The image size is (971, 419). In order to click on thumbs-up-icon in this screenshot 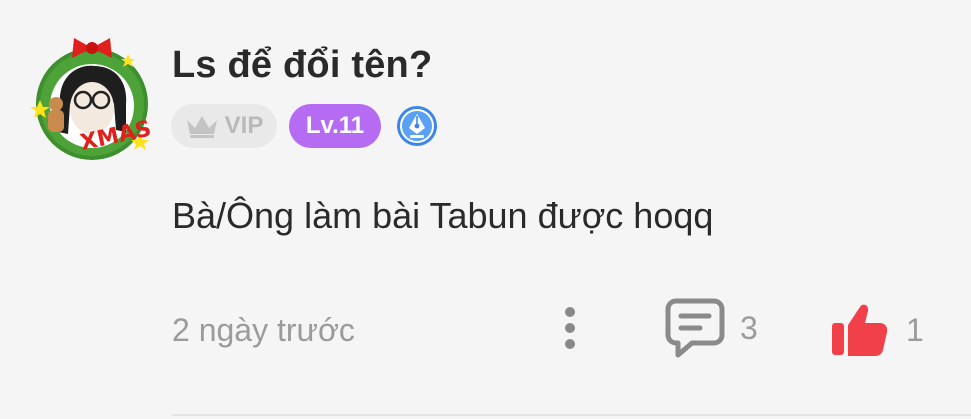, I will do `click(860, 330)`.